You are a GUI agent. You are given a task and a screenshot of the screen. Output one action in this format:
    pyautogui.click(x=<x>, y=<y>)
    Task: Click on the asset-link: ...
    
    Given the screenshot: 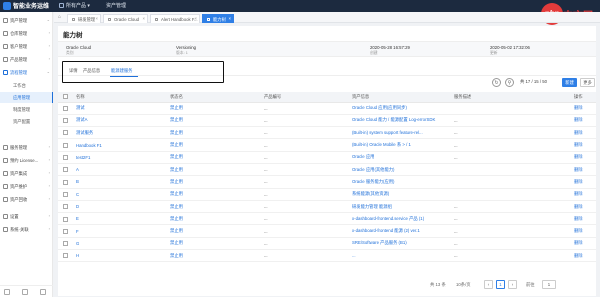 What is the action you would take?
    pyautogui.click(x=354, y=255)
    